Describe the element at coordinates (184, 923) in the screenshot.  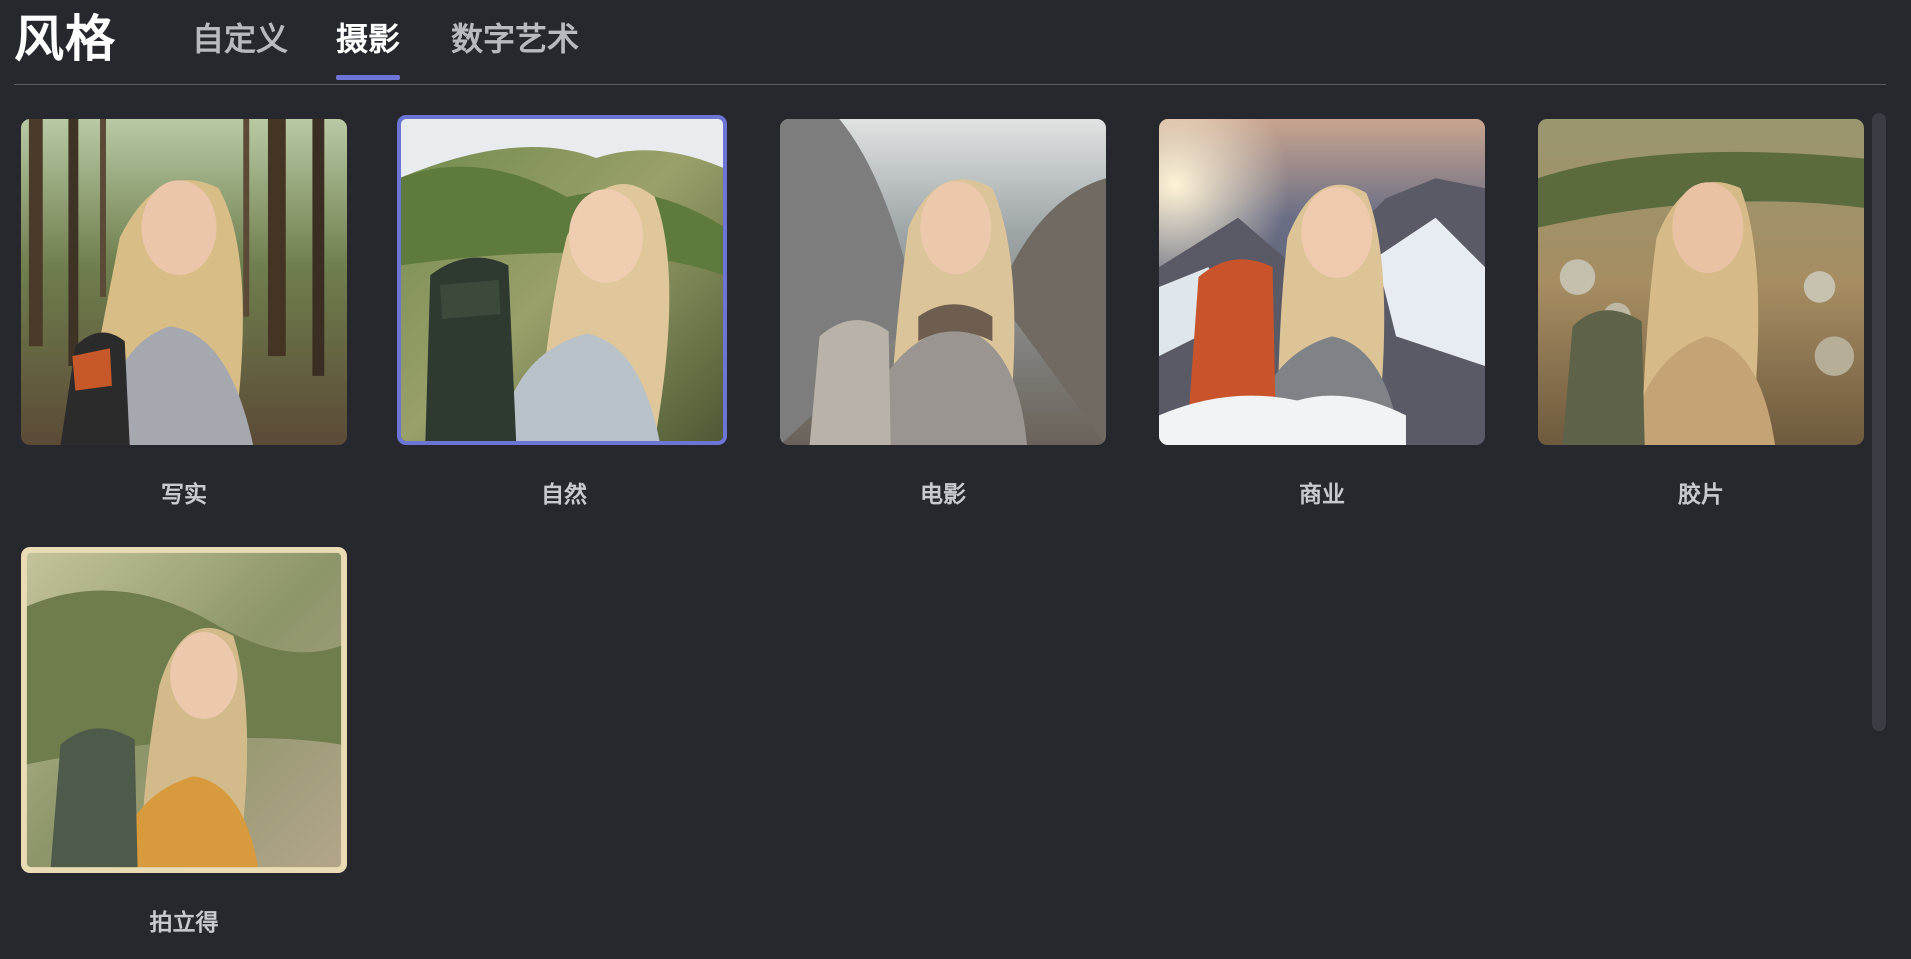
I see `style-label: 拍立得` at that location.